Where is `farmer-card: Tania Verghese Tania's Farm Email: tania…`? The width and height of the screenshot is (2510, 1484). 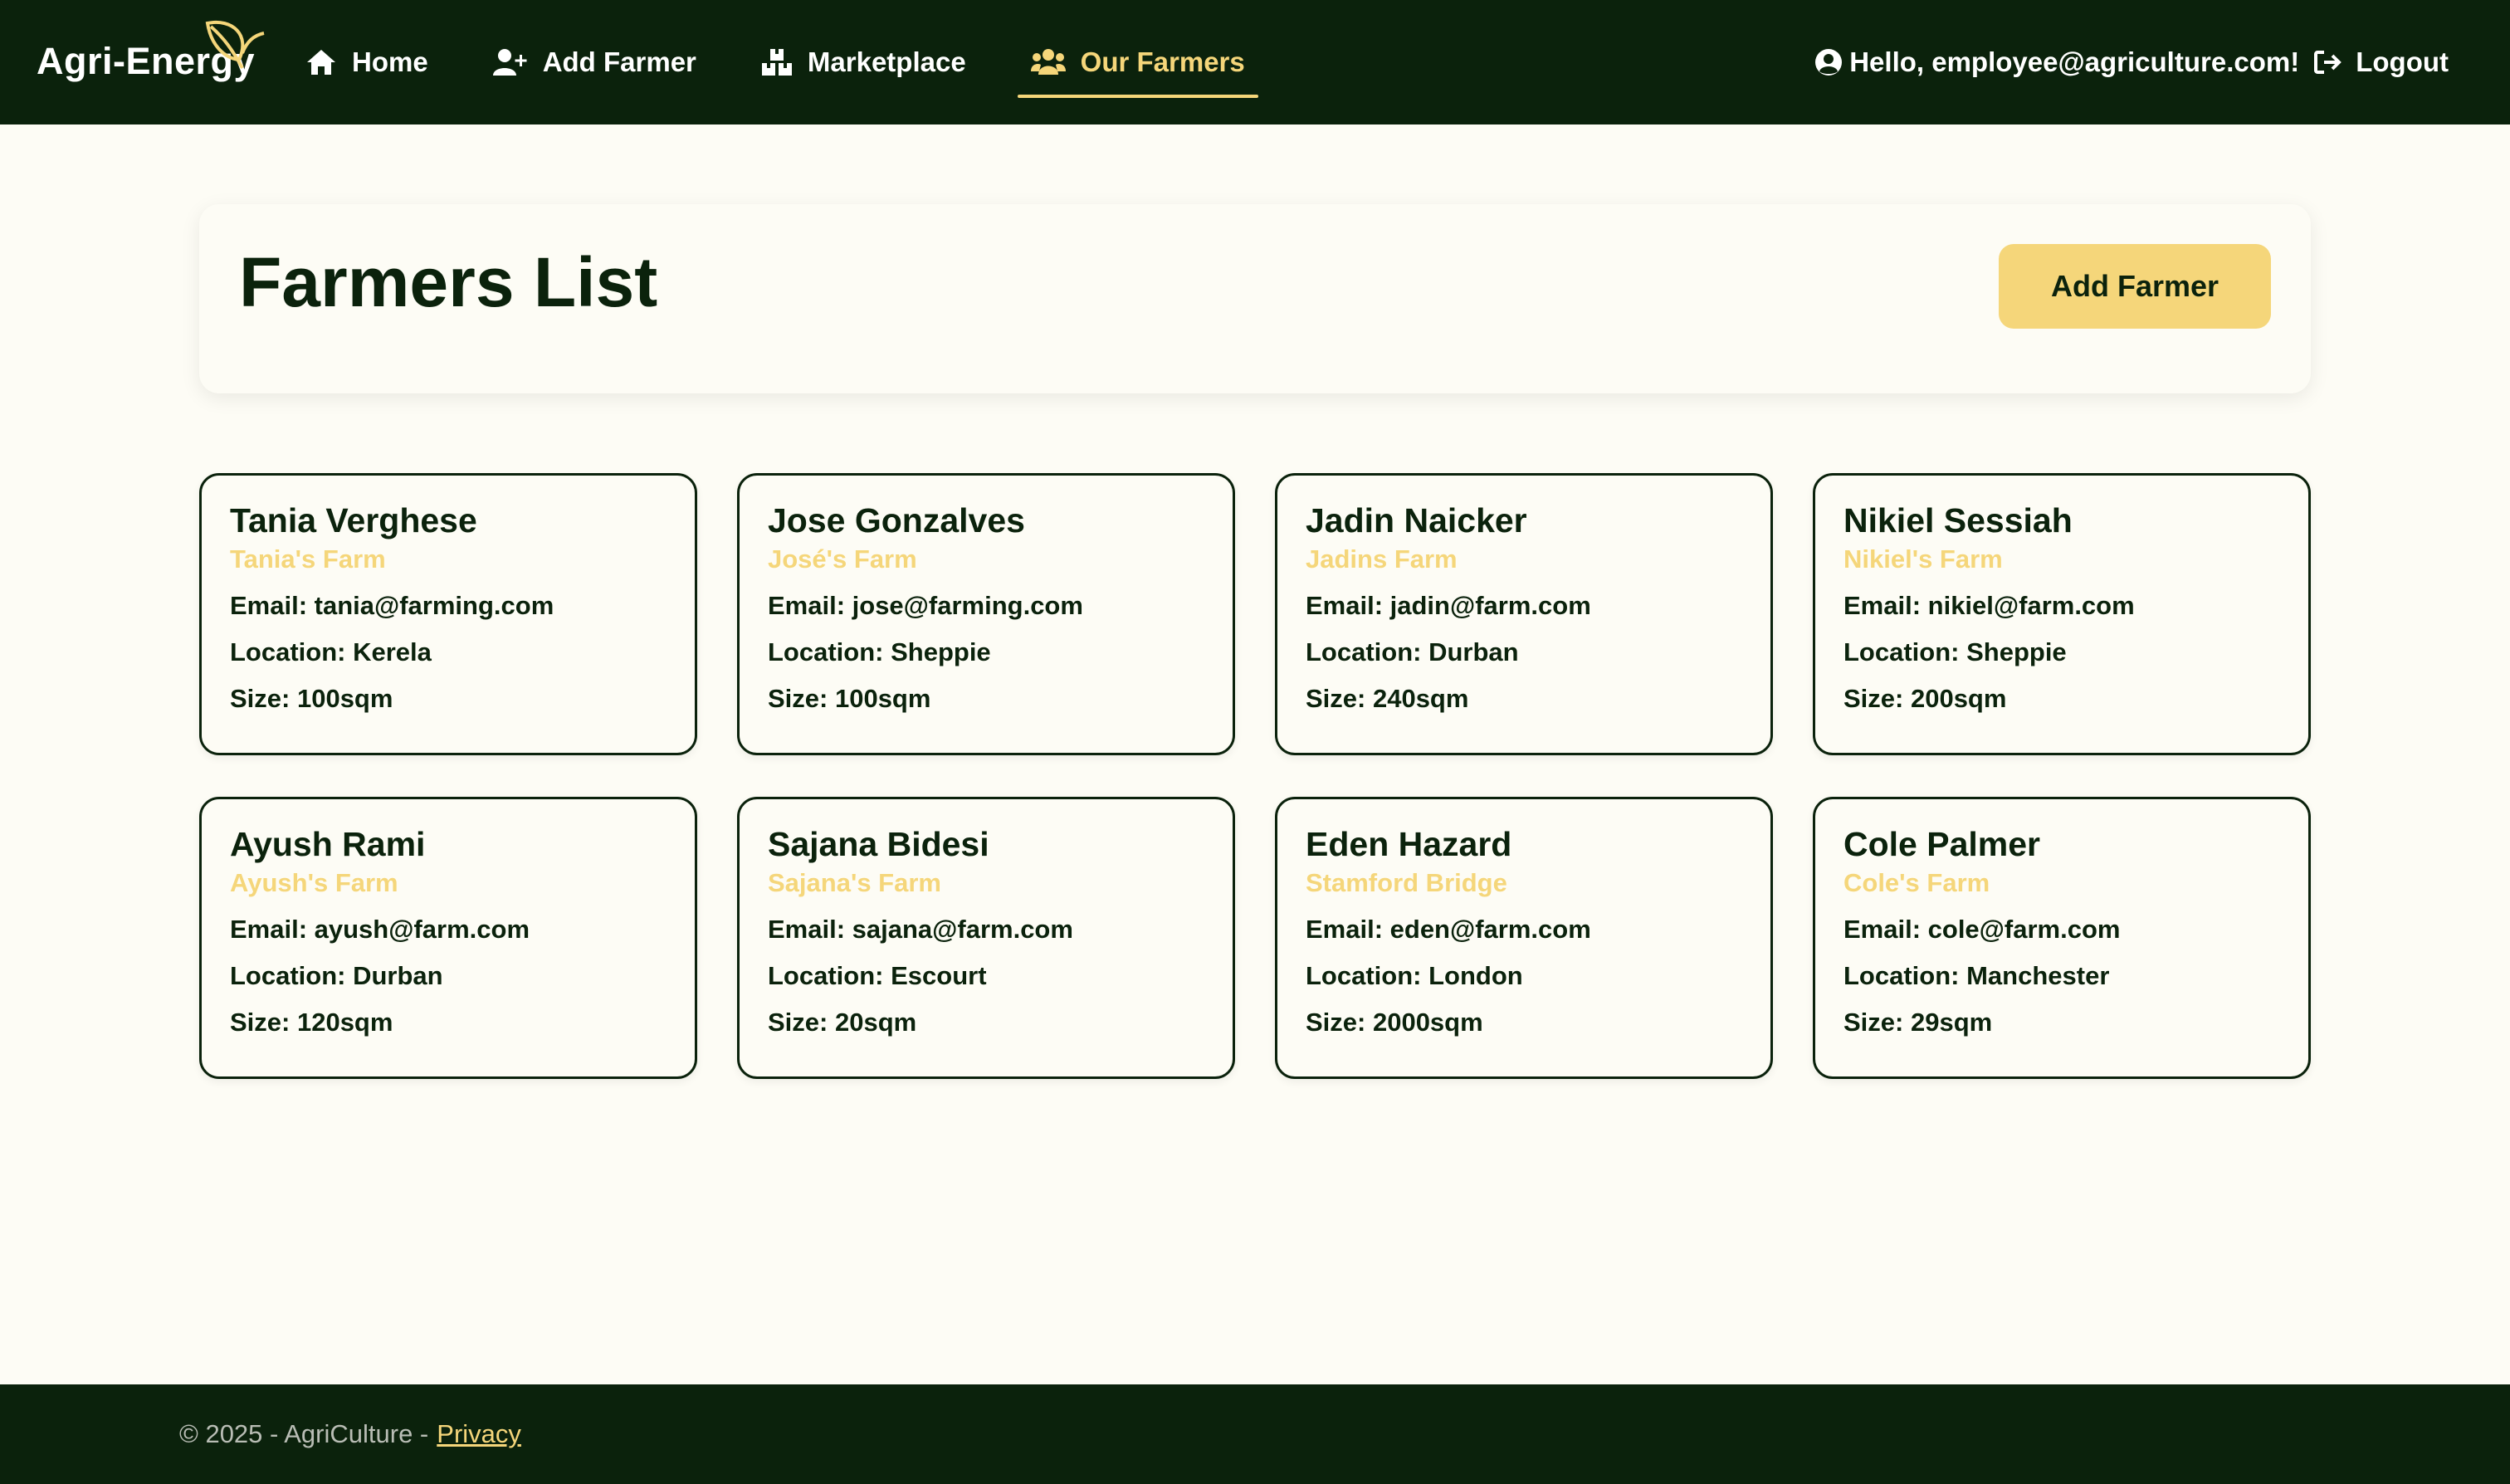
farmer-card: Tania Verghese Tania's Farm Email: tania… is located at coordinates (448, 614).